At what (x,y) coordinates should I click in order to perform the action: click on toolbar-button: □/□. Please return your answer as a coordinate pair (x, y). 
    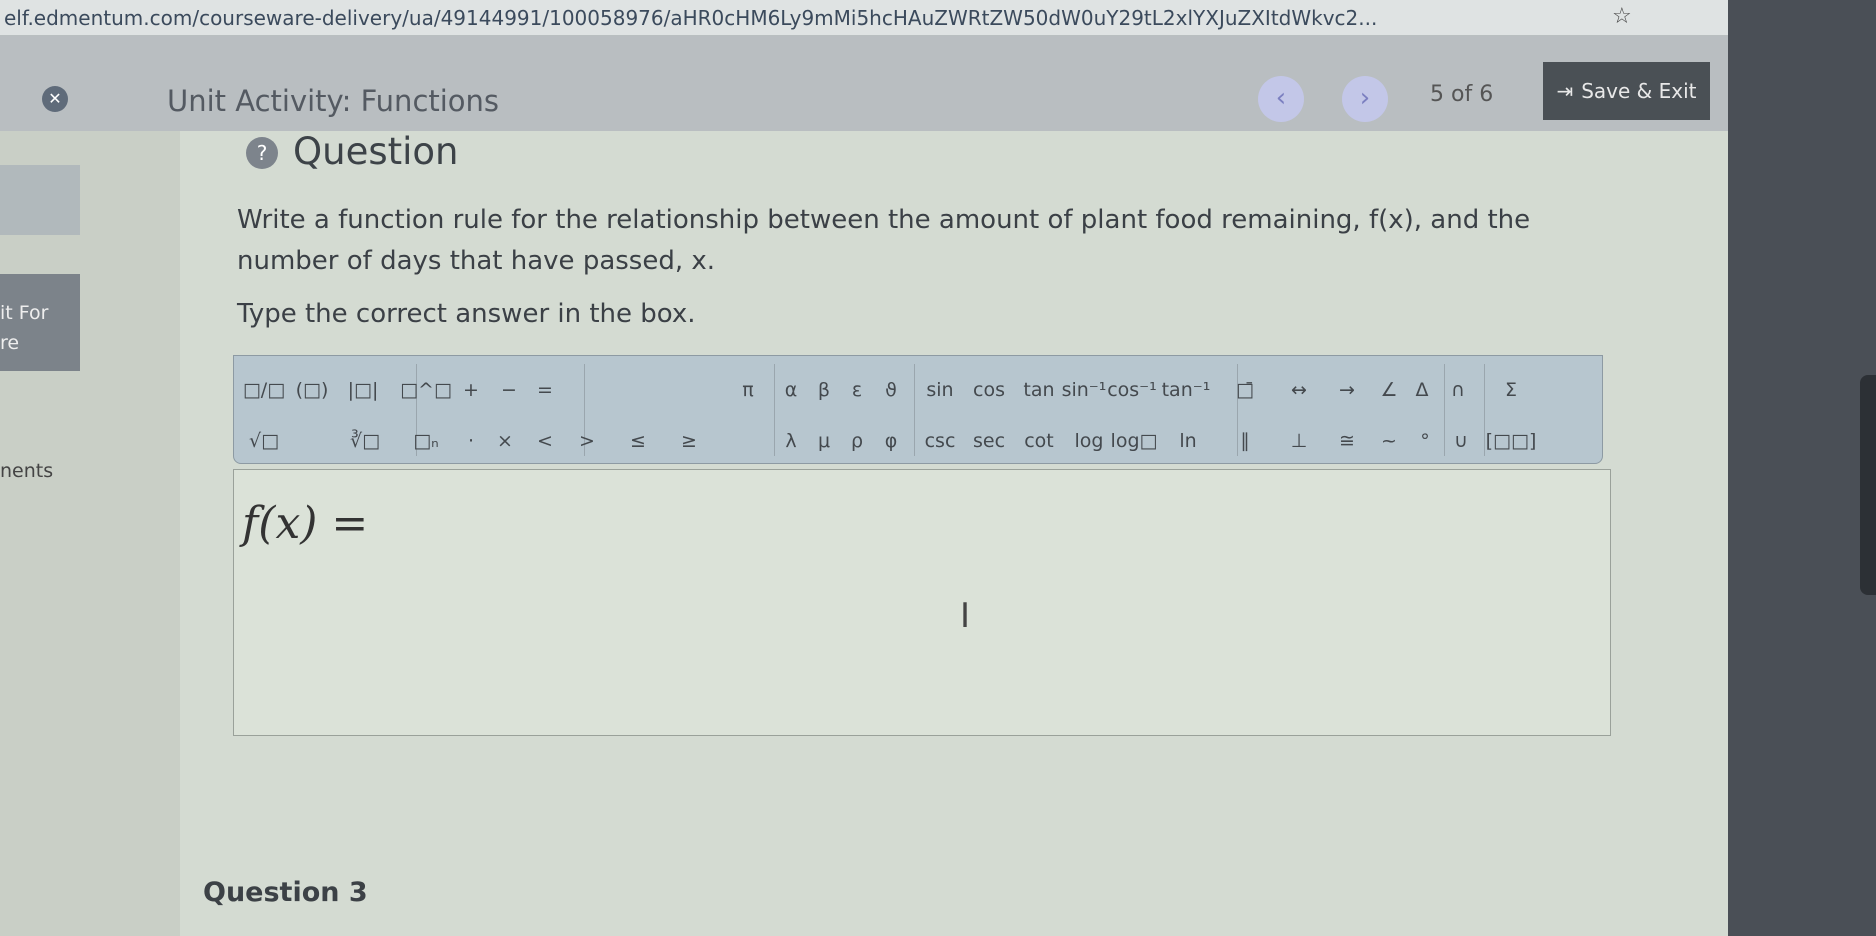
    Looking at the image, I should click on (264, 390).